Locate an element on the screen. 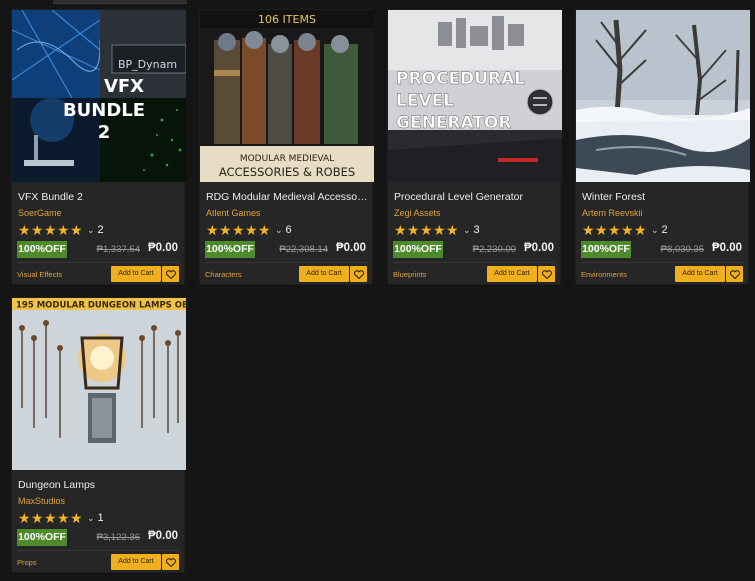 The width and height of the screenshot is (755, 581). rating: ★ ★ ★ ★ ★ ⌄ 3 is located at coordinates (437, 230).